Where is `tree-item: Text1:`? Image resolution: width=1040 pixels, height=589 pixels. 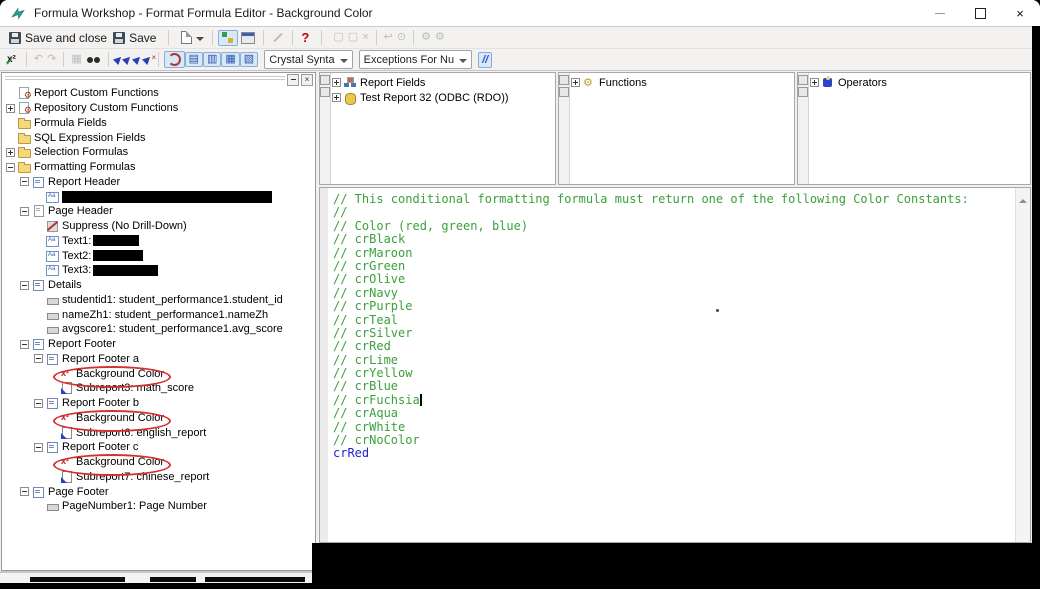 tree-item: Text1: is located at coordinates (157, 241).